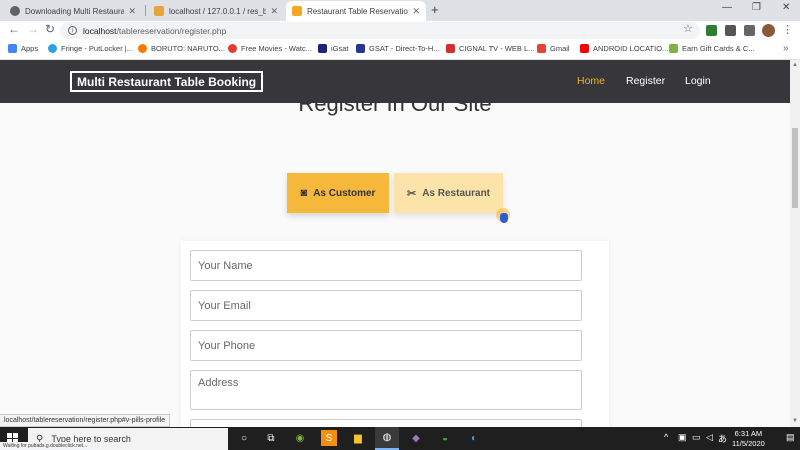 This screenshot has height=450, width=800. I want to click on tab-title: localhost / 127.0.0.1 / res_booking, so click(218, 11).